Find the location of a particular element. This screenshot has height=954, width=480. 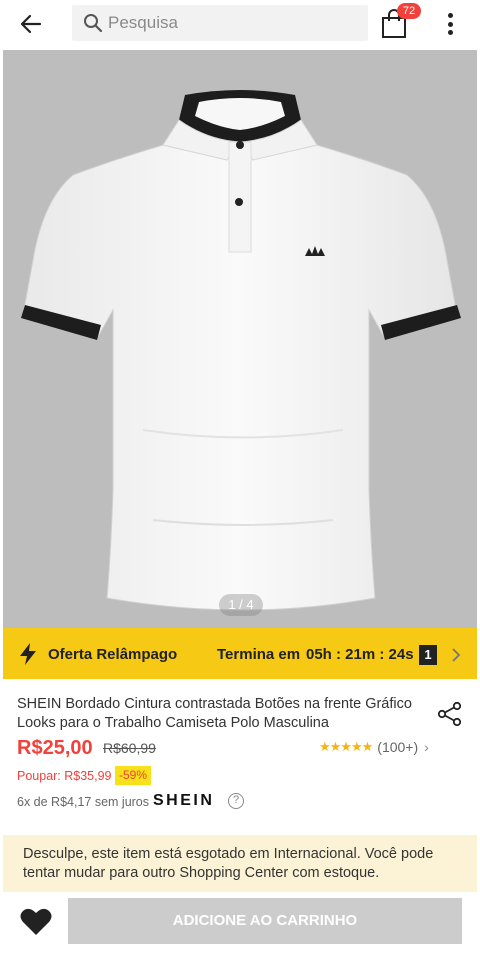

original-price: R$60,99 is located at coordinates (129, 748).